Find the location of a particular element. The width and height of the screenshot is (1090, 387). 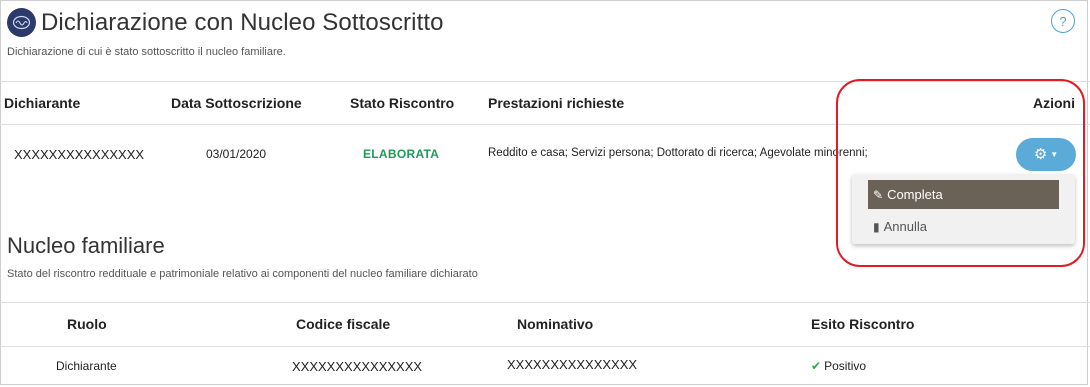

page-title: Dichiarazione con Nucleo Sottoscritto is located at coordinates (242, 22).